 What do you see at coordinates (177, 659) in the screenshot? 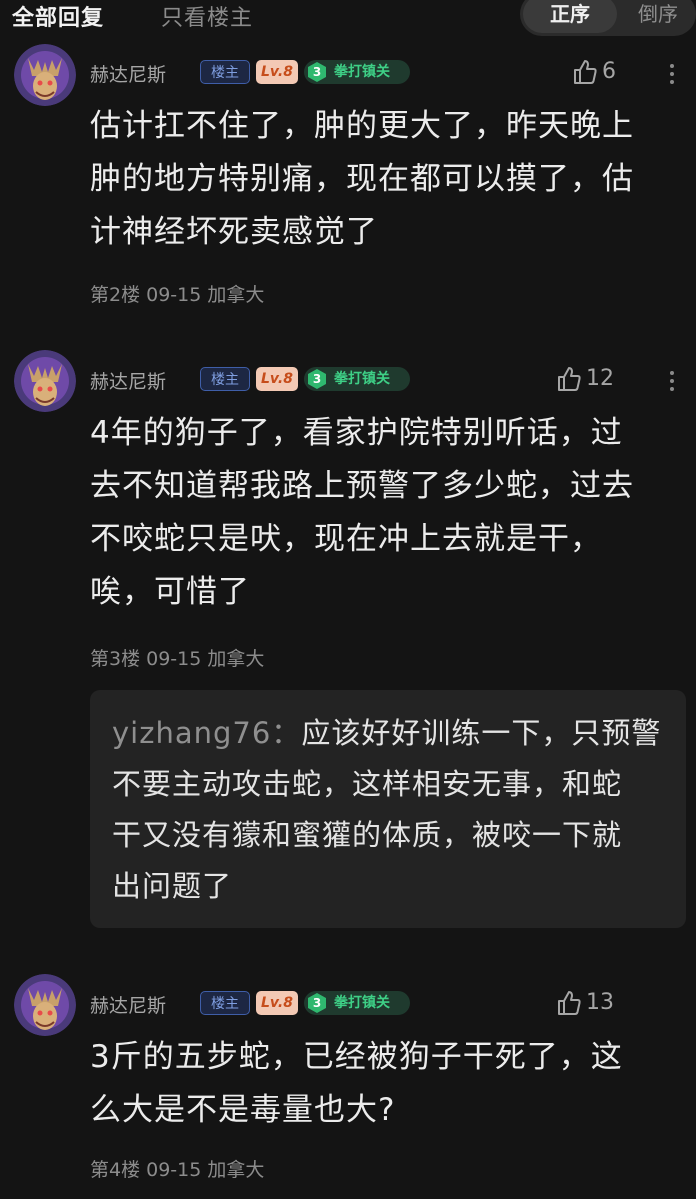
I see `comment-meta: 第3楼 09-15 加拿大` at bounding box center [177, 659].